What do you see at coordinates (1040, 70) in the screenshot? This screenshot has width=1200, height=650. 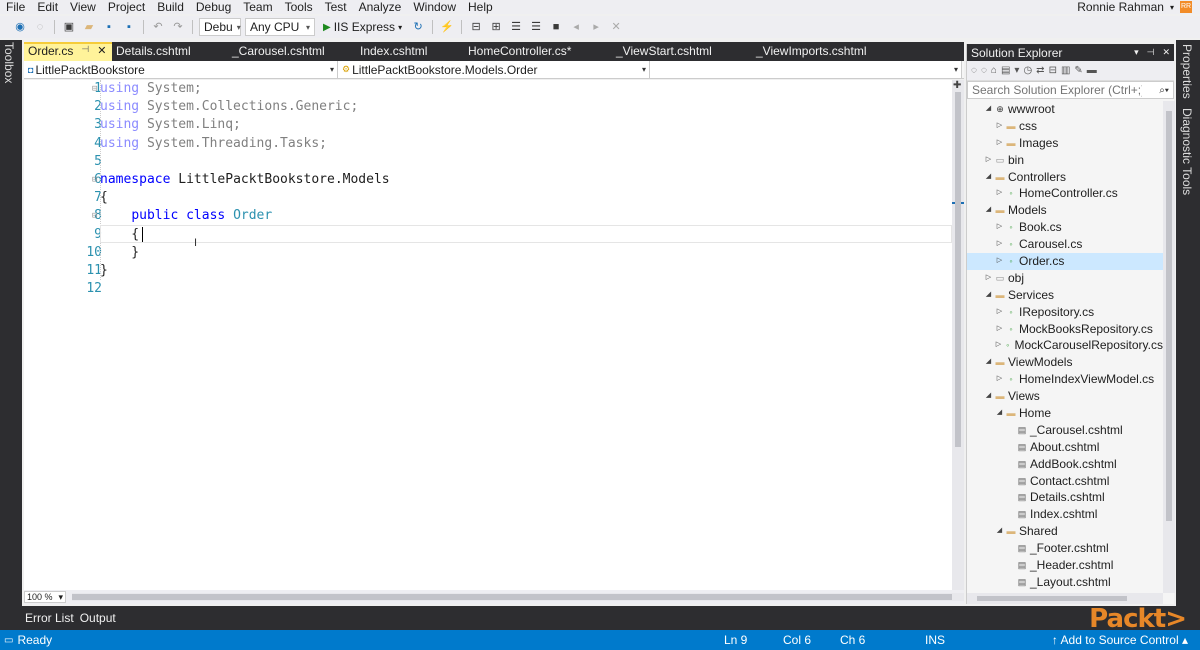 I see `sync-icon: ⇄` at bounding box center [1040, 70].